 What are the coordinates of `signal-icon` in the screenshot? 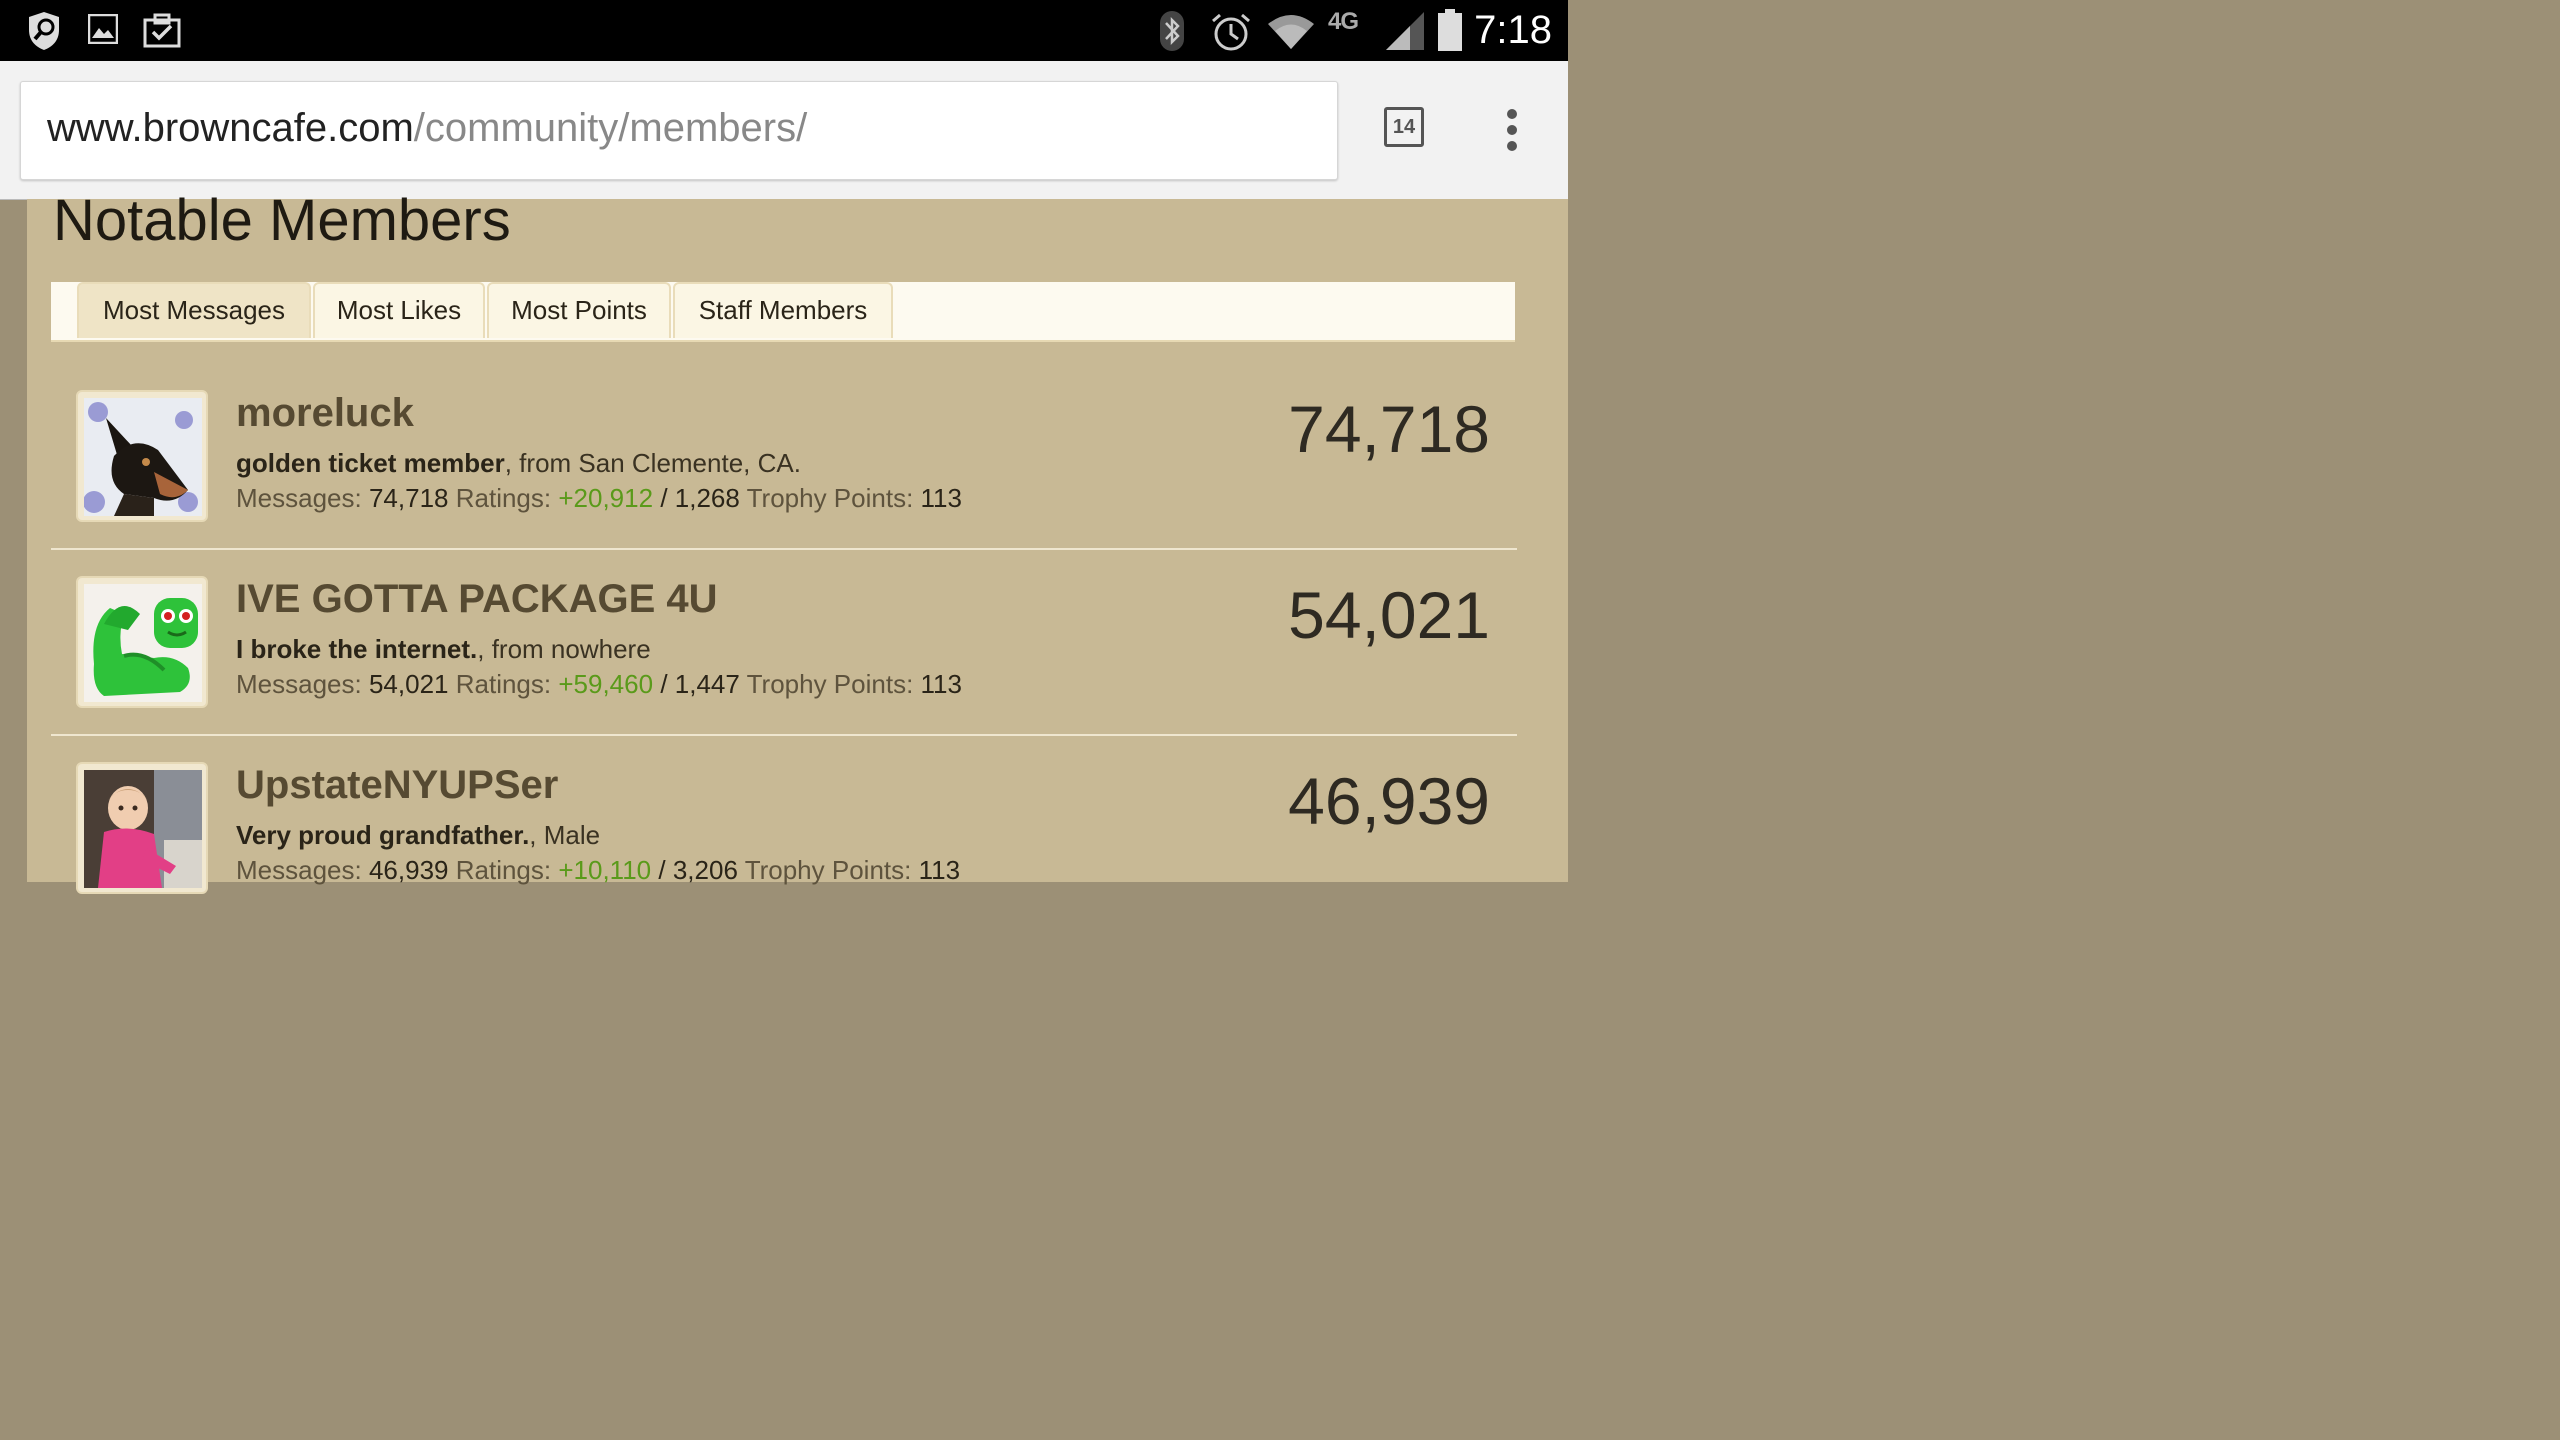 It's located at (1405, 31).